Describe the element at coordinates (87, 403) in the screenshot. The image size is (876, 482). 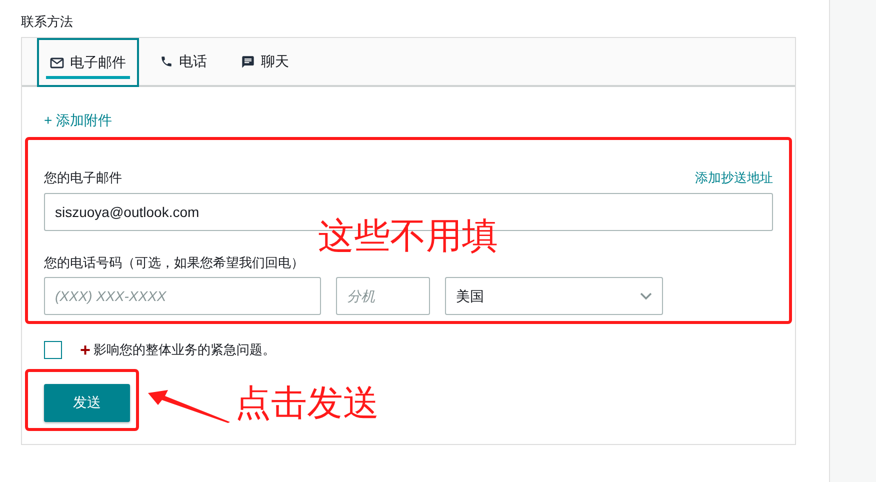
I see `send-button: 发送` at that location.